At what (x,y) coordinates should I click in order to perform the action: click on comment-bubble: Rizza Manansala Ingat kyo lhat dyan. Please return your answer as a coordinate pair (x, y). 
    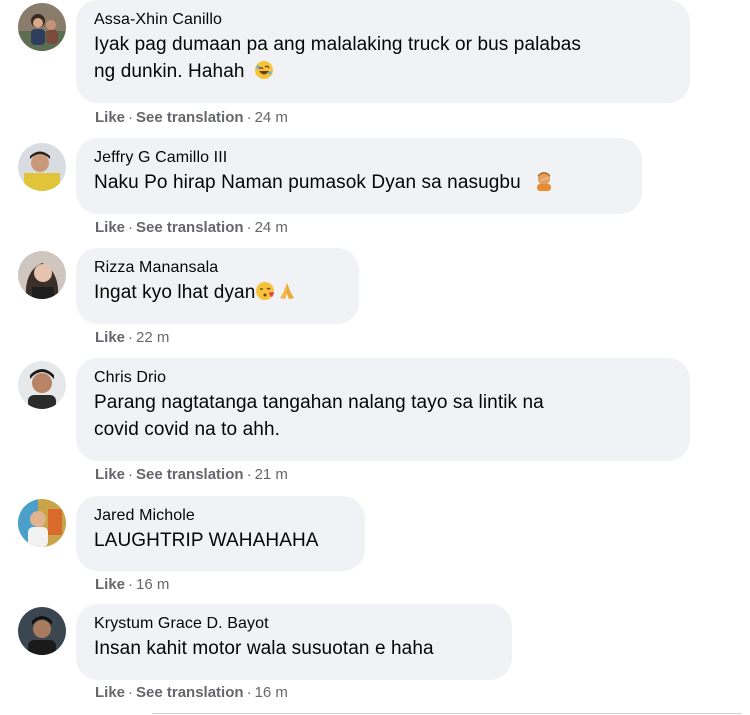
    Looking at the image, I should click on (217, 286).